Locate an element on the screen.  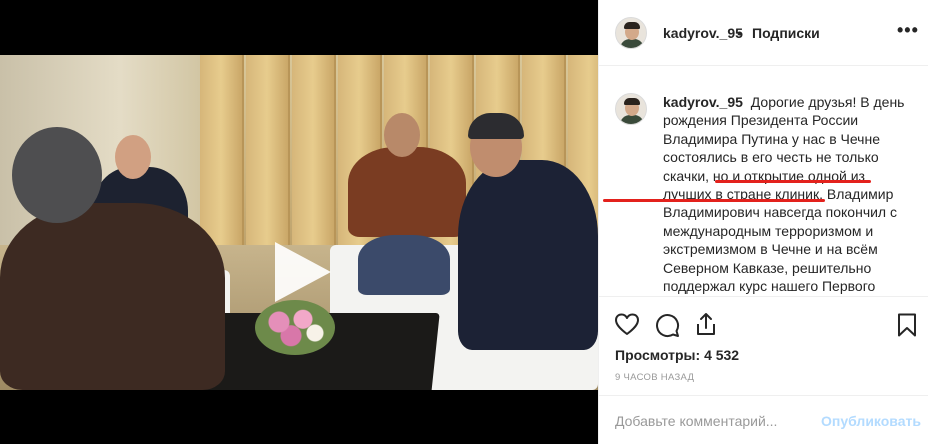
username-link: kadyrov._95 is located at coordinates (703, 33).